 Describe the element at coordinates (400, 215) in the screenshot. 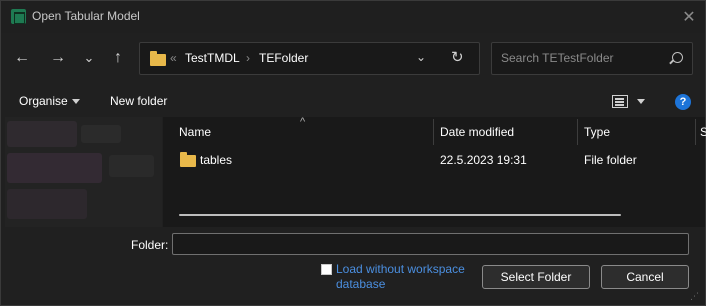

I see `horizontal-scrollbar` at that location.